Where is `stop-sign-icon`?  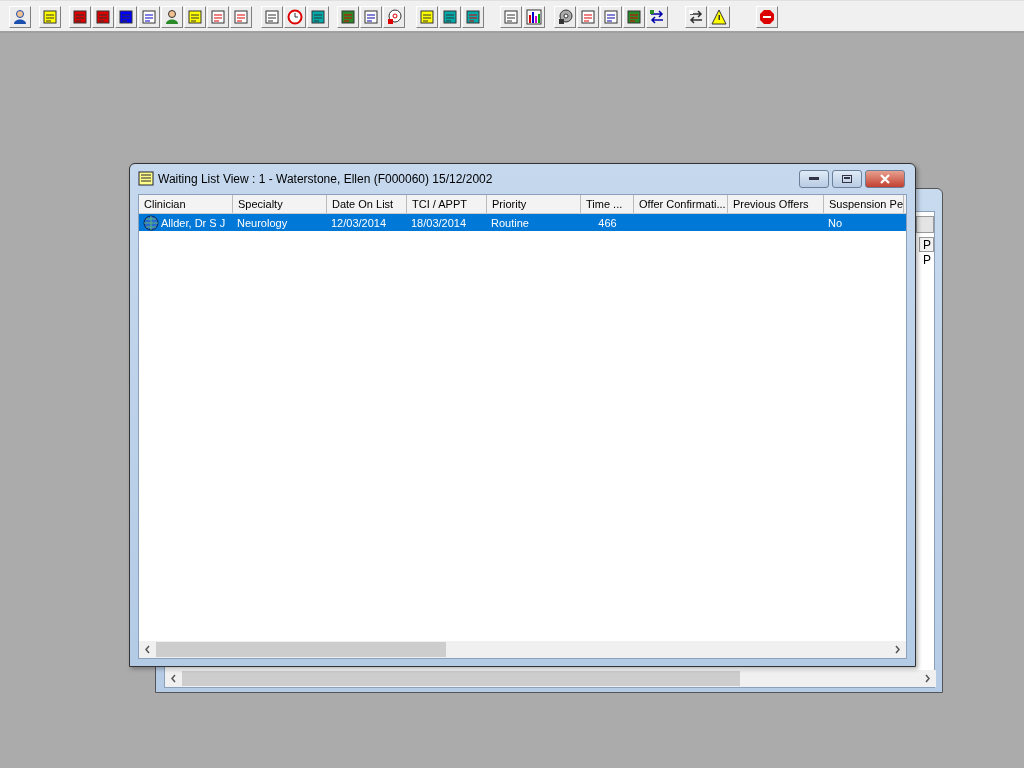 stop-sign-icon is located at coordinates (767, 17).